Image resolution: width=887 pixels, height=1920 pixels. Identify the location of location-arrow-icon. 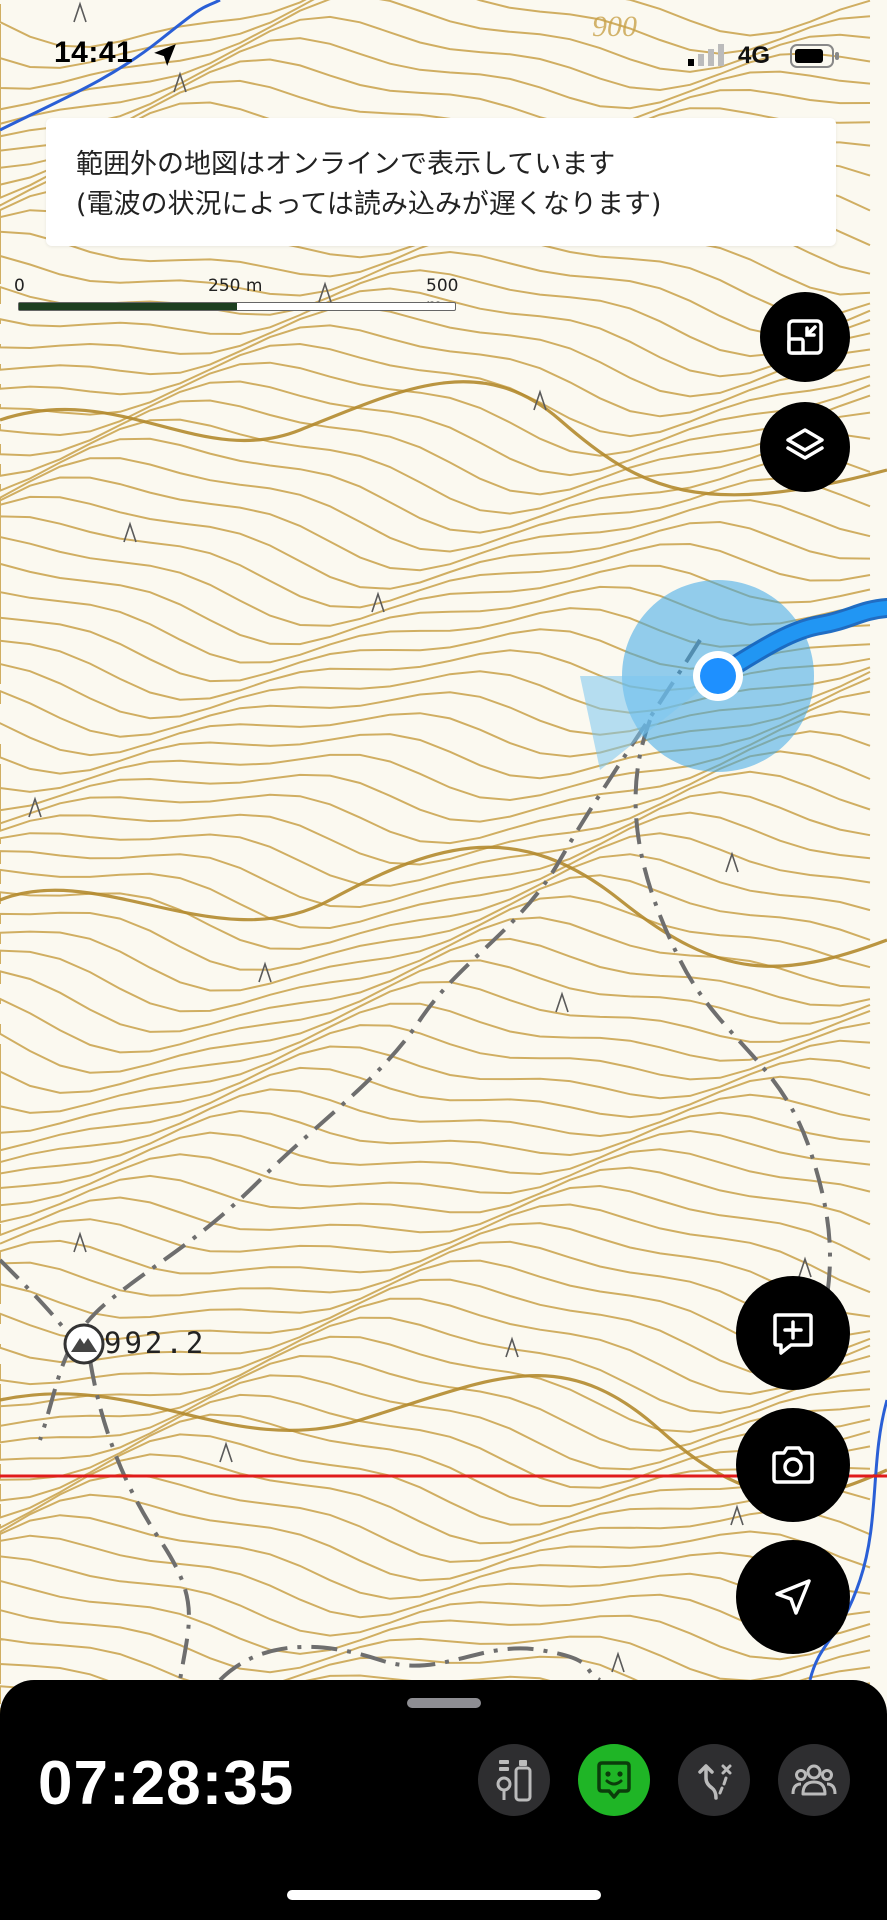
(165, 55).